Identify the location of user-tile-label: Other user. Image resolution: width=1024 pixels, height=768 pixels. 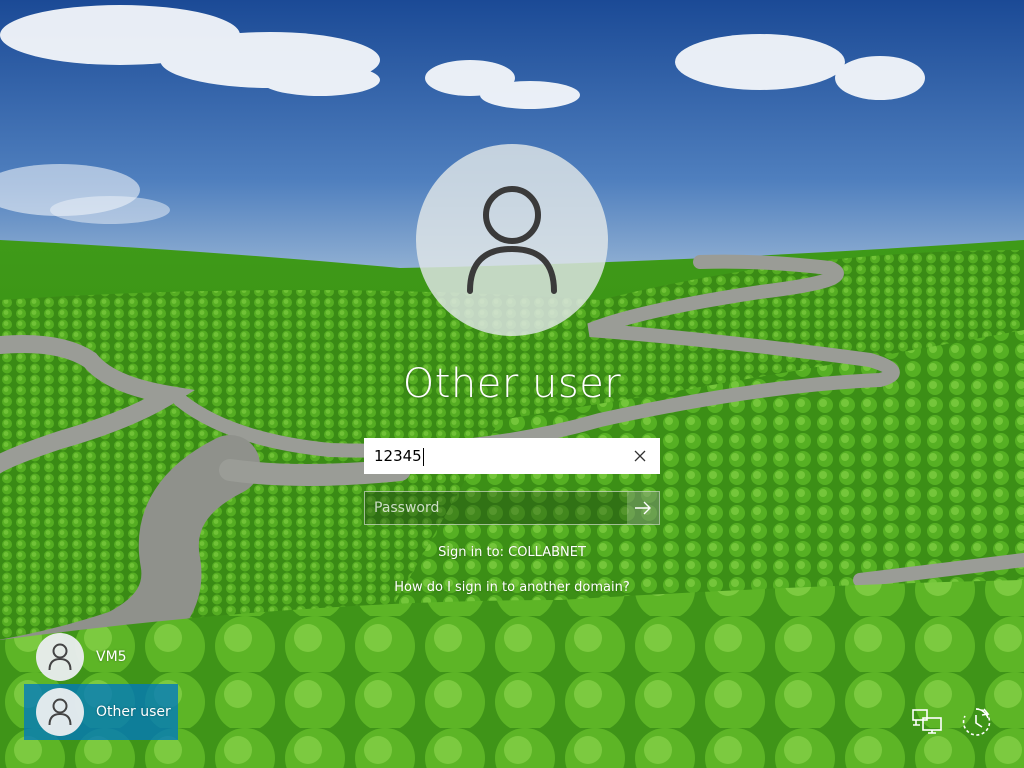
(133, 712).